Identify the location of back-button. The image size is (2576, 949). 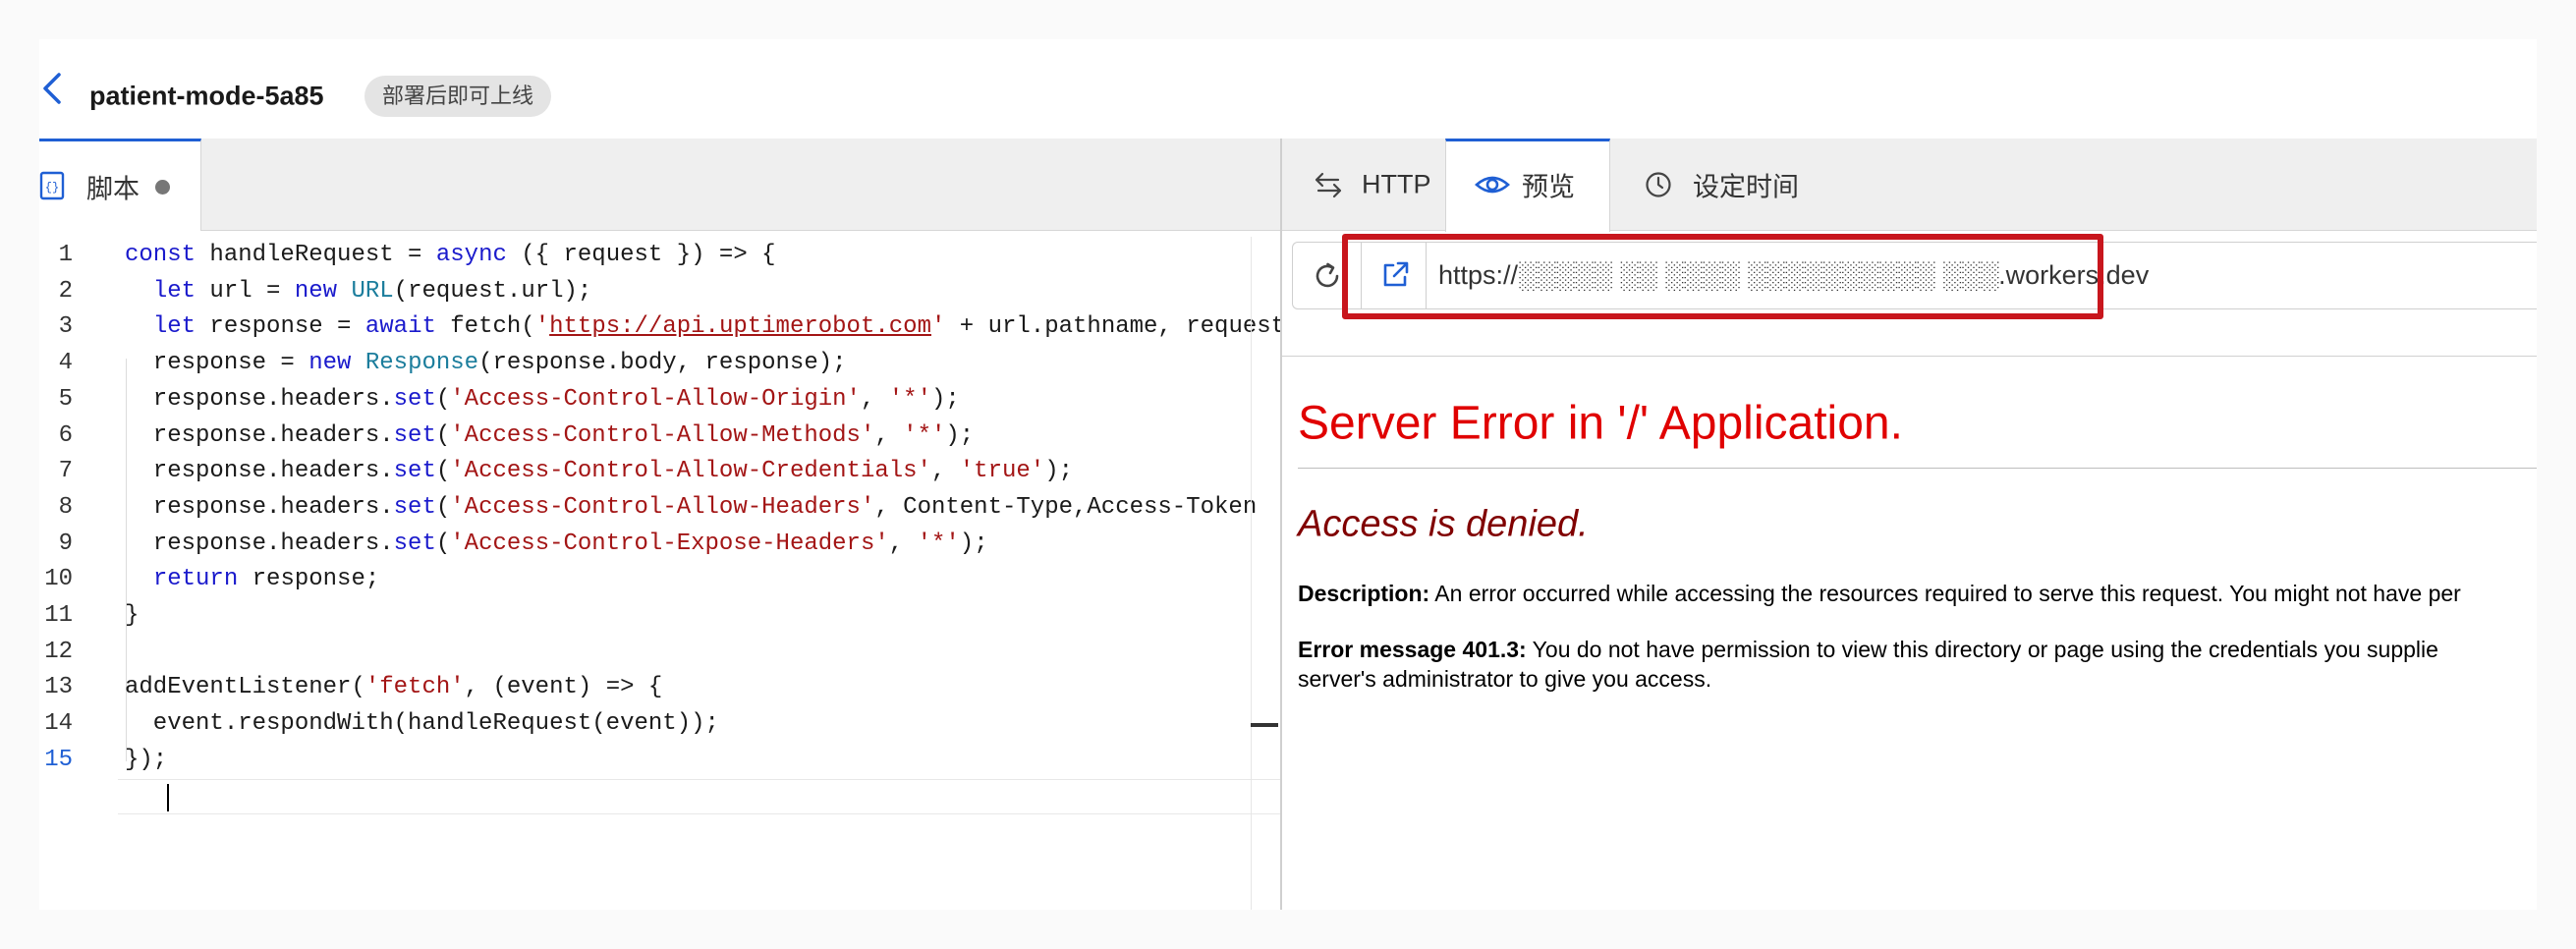
(54, 88).